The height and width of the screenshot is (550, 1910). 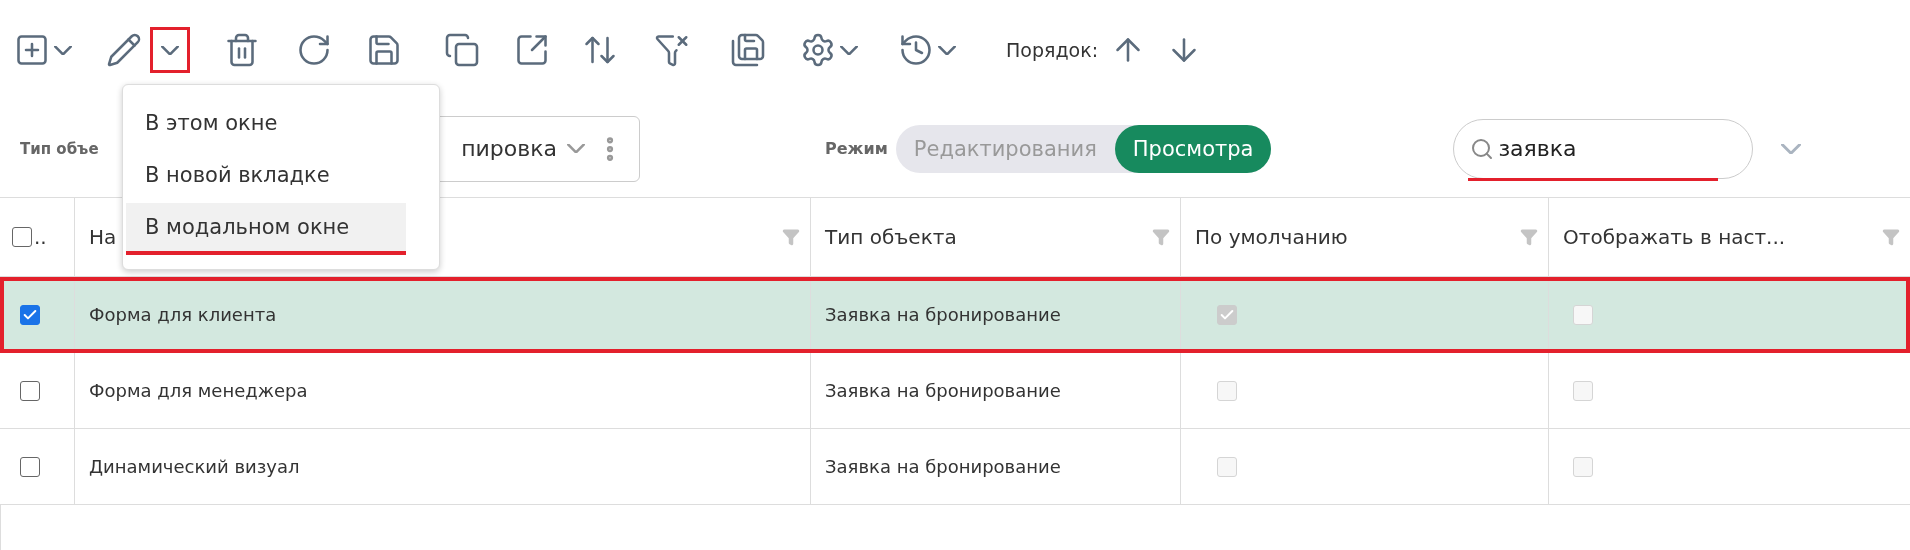 What do you see at coordinates (1271, 237) in the screenshot?
I see `column-header: По умолчанию` at bounding box center [1271, 237].